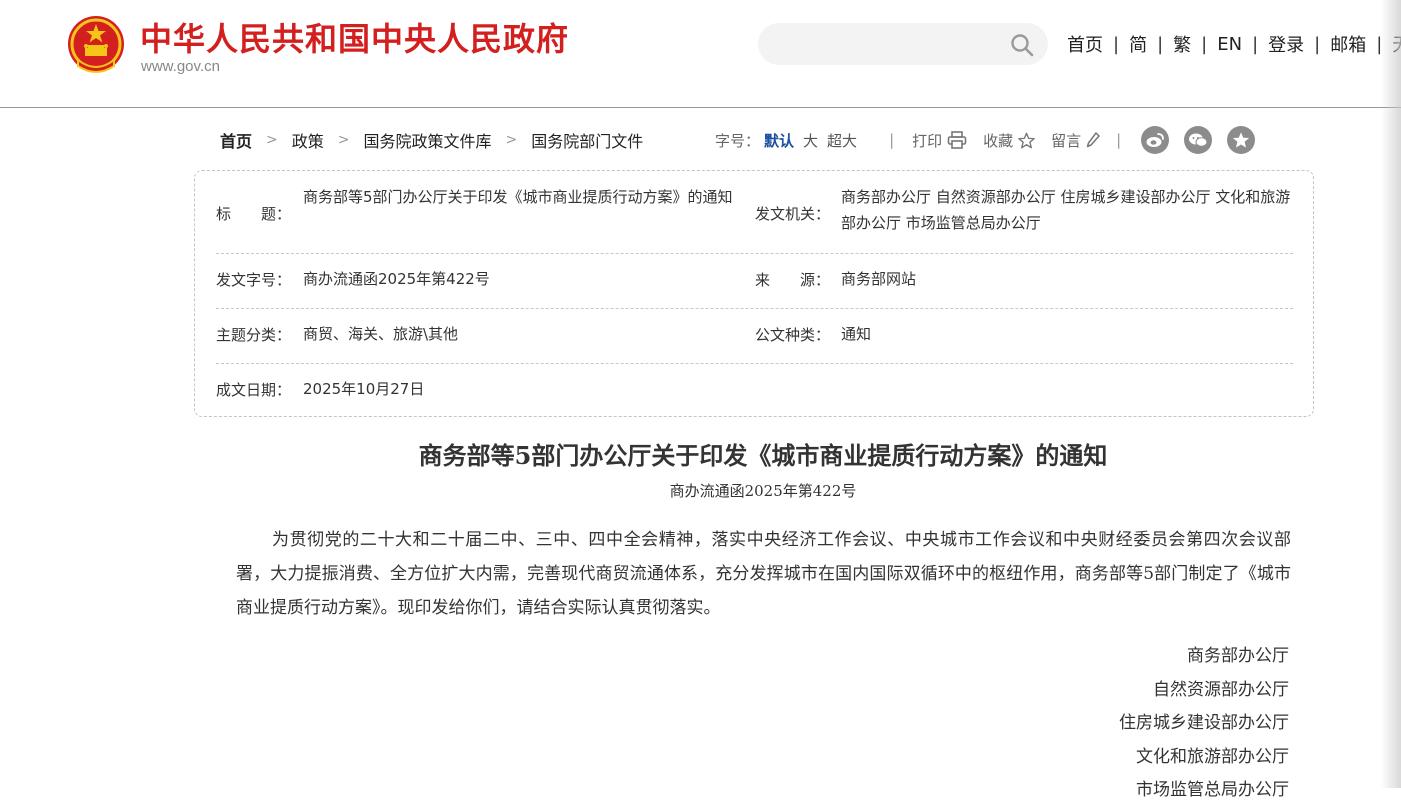 The height and width of the screenshot is (808, 1401). I want to click on signer-item: 住房城乡建设部办公厅, so click(1204, 723).